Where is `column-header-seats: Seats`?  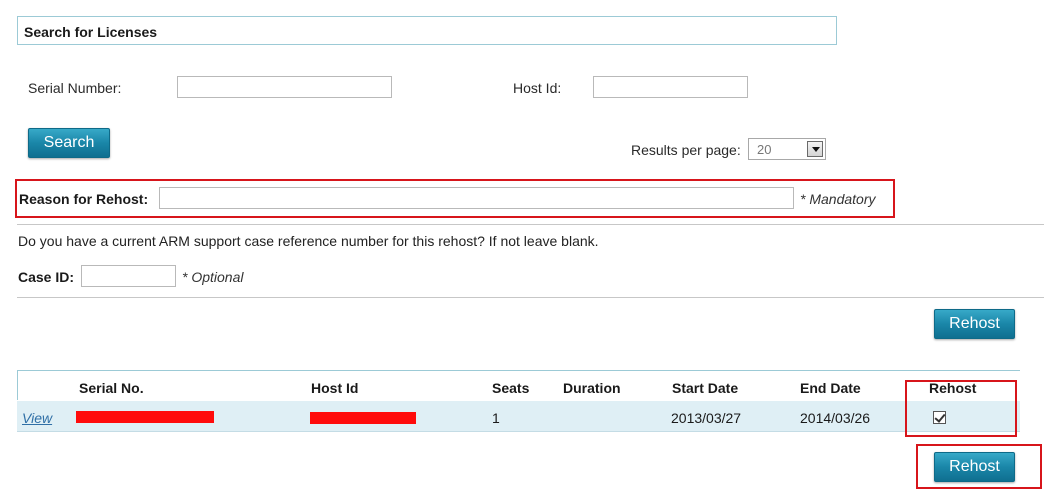
column-header-seats: Seats is located at coordinates (511, 388).